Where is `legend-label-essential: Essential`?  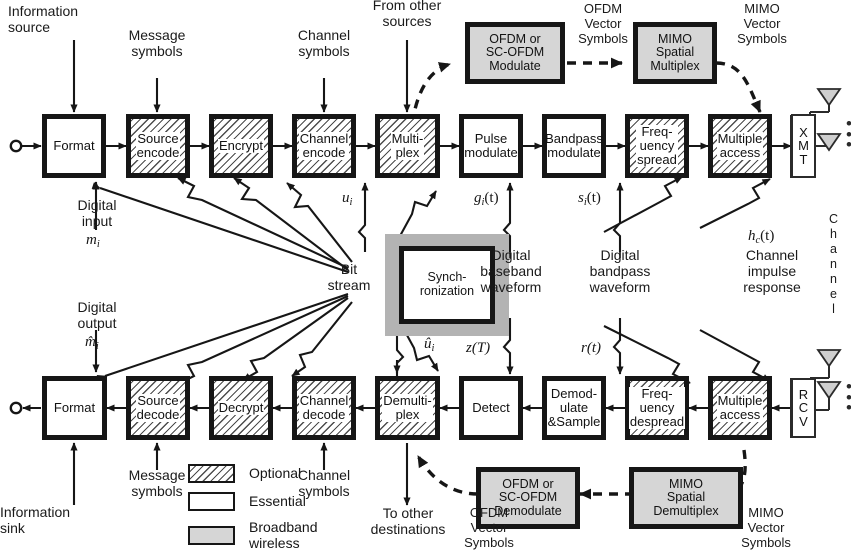
legend-label-essential: Essential is located at coordinates (277, 500).